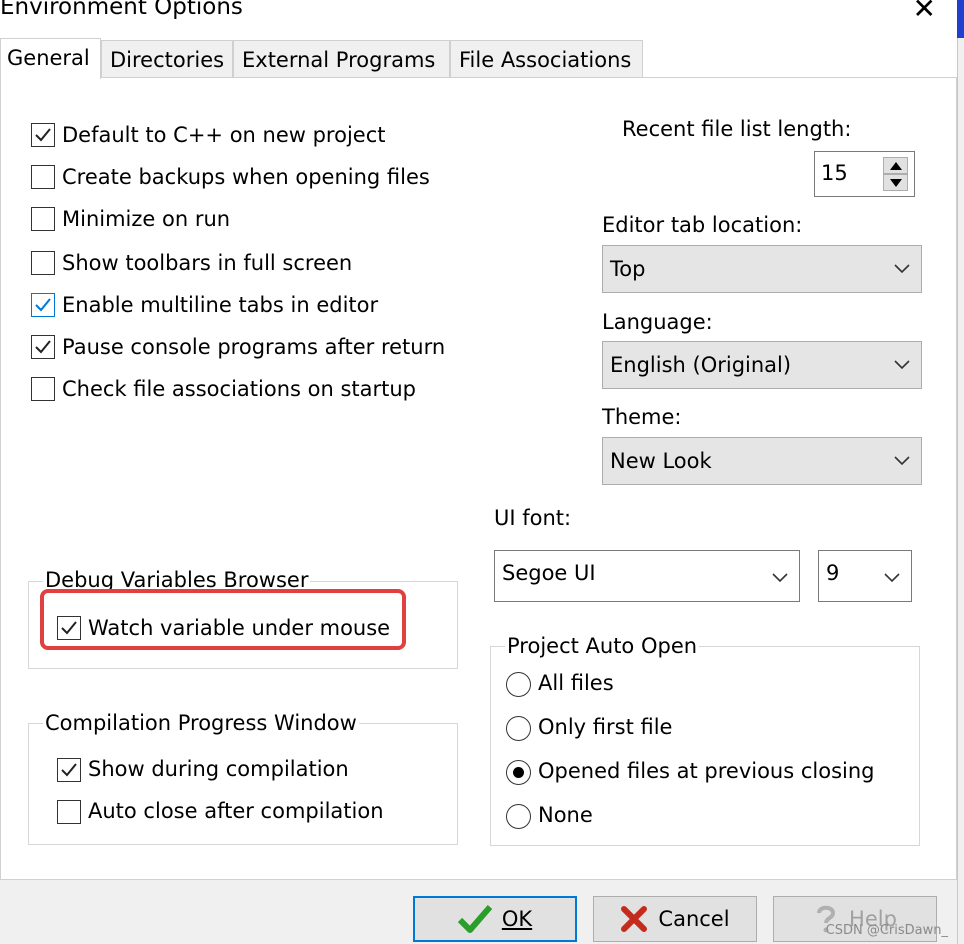 This screenshot has width=964, height=944. Describe the element at coordinates (518, 772) in the screenshot. I see `radio-opened-files` at that location.